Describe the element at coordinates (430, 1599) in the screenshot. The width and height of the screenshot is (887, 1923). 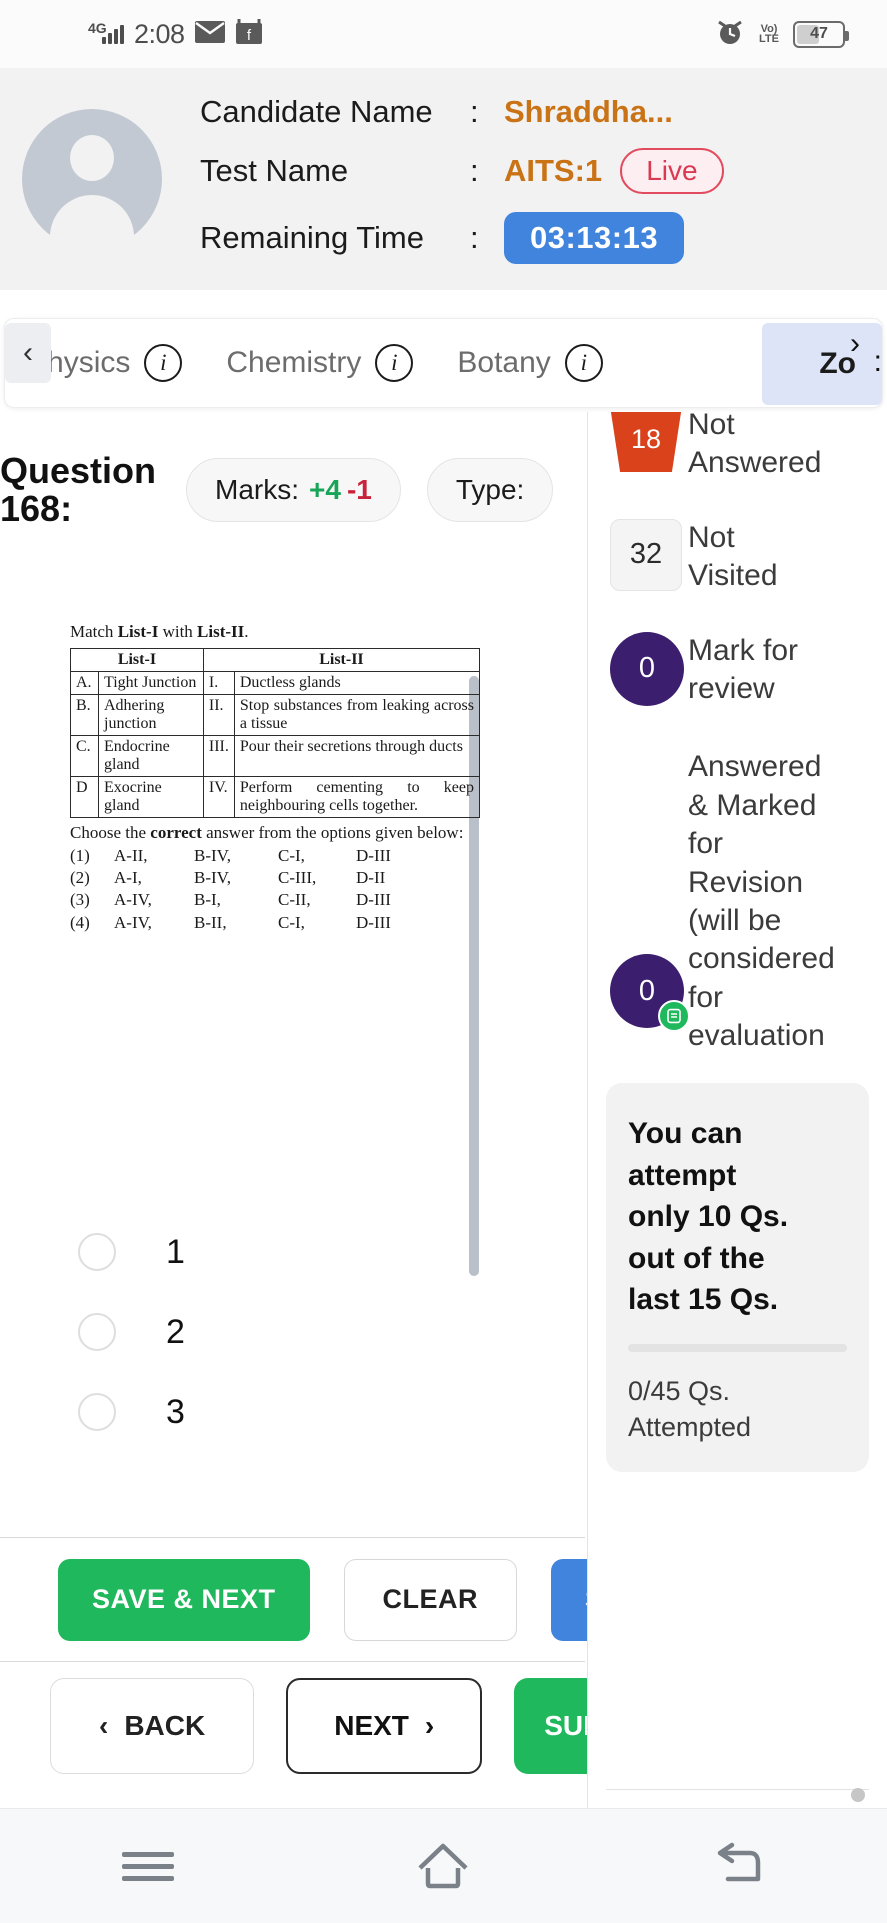
I see `clear-button: CLEAR` at that location.